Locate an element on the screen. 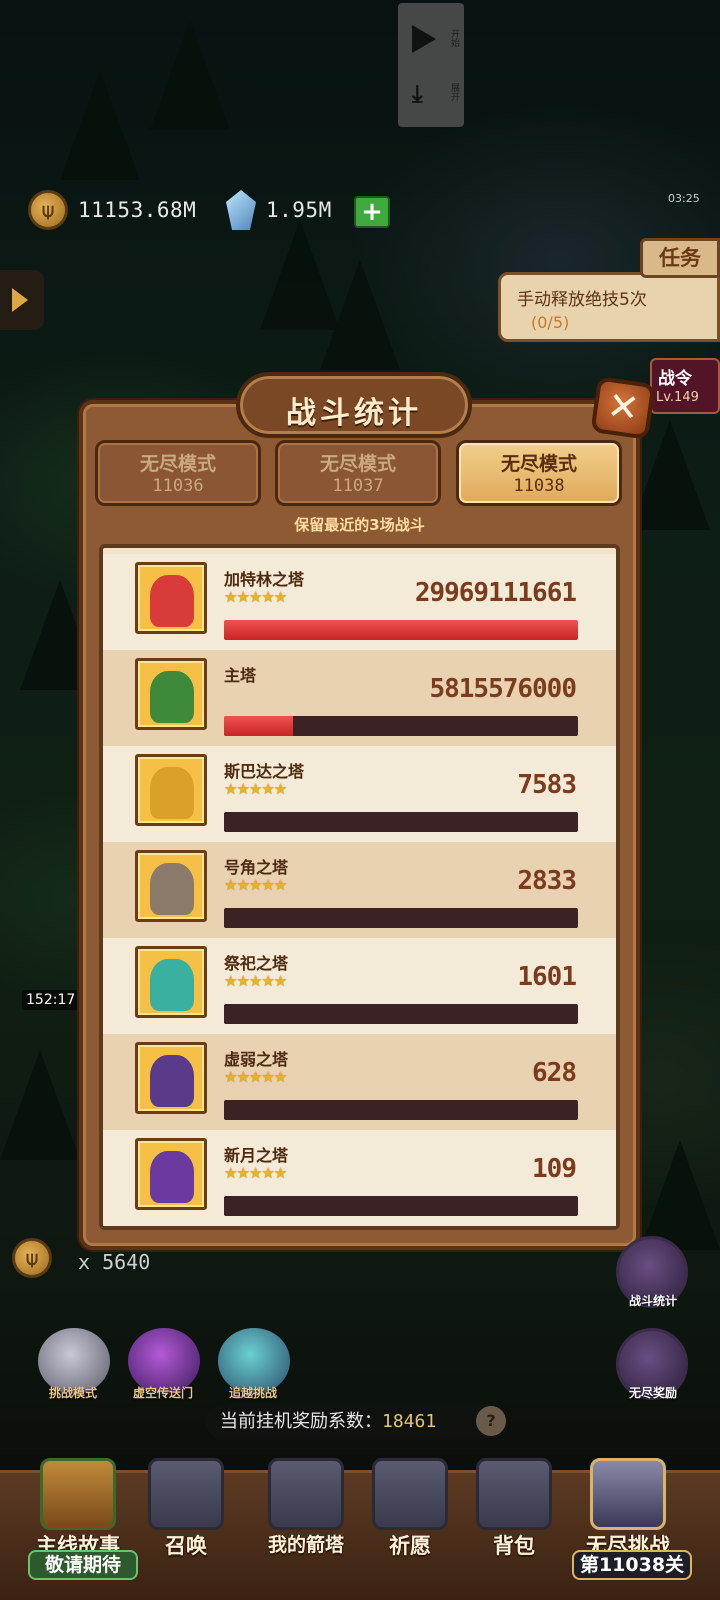 This screenshot has height=1600, width=720. nav-my-towers: 我的箭塔 is located at coordinates (306, 1506).